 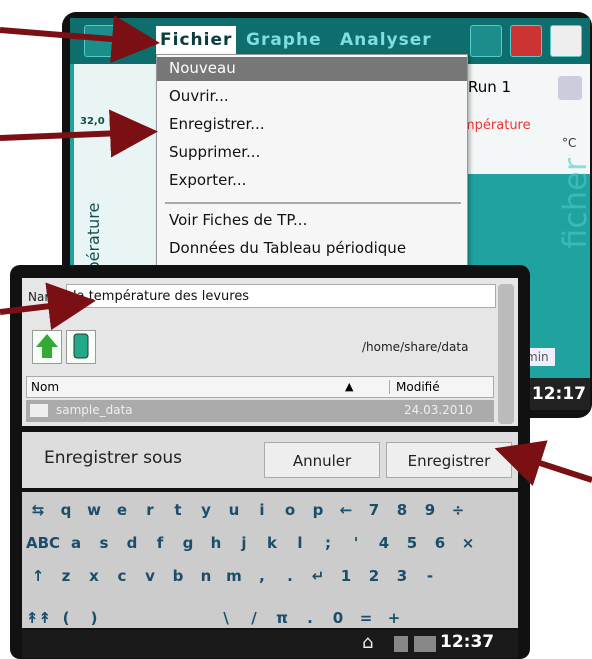 What do you see at coordinates (543, 463) in the screenshot?
I see `arrow-to-save` at bounding box center [543, 463].